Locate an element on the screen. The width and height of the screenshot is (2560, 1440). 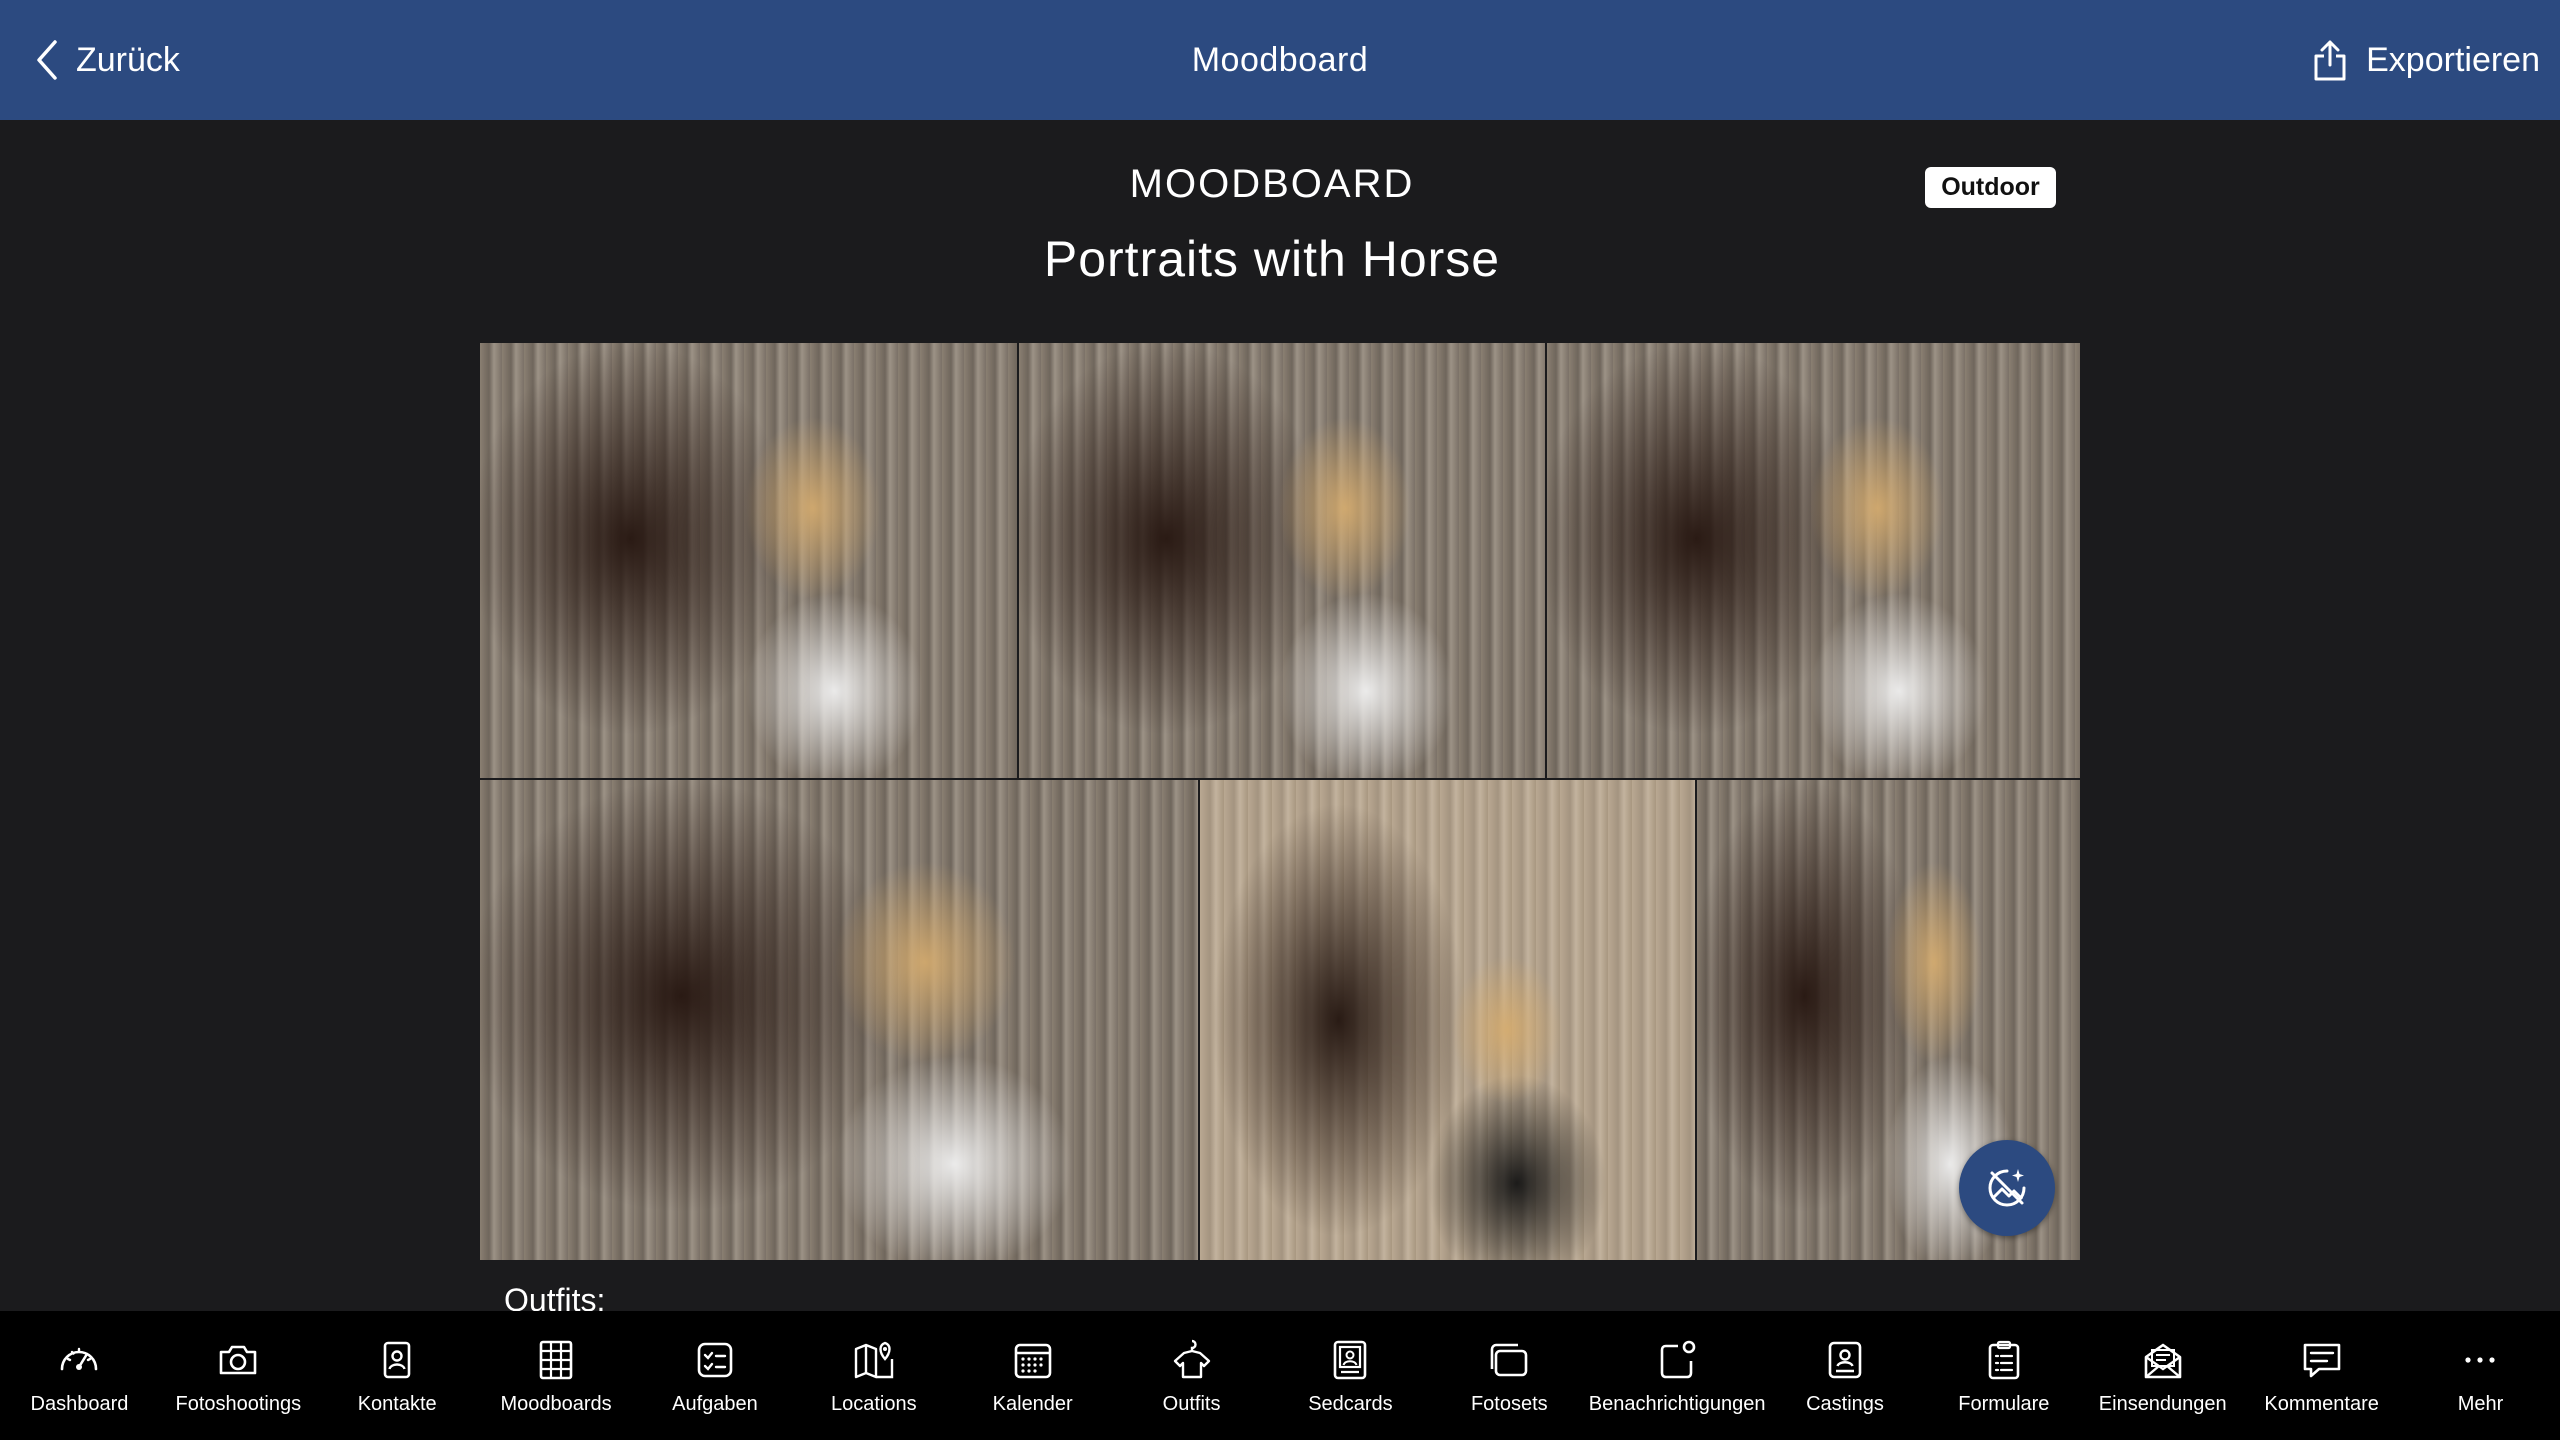
moodboard-label: MOODBOARD is located at coordinates (1272, 184).